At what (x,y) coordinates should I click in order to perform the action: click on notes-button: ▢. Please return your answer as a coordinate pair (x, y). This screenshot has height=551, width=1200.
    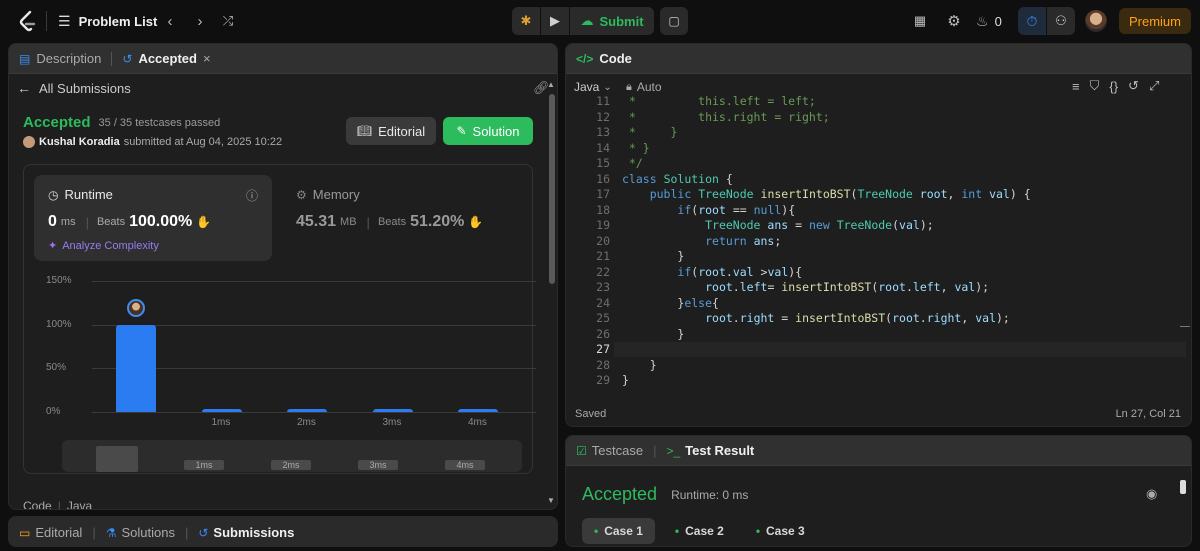
    Looking at the image, I should click on (674, 21).